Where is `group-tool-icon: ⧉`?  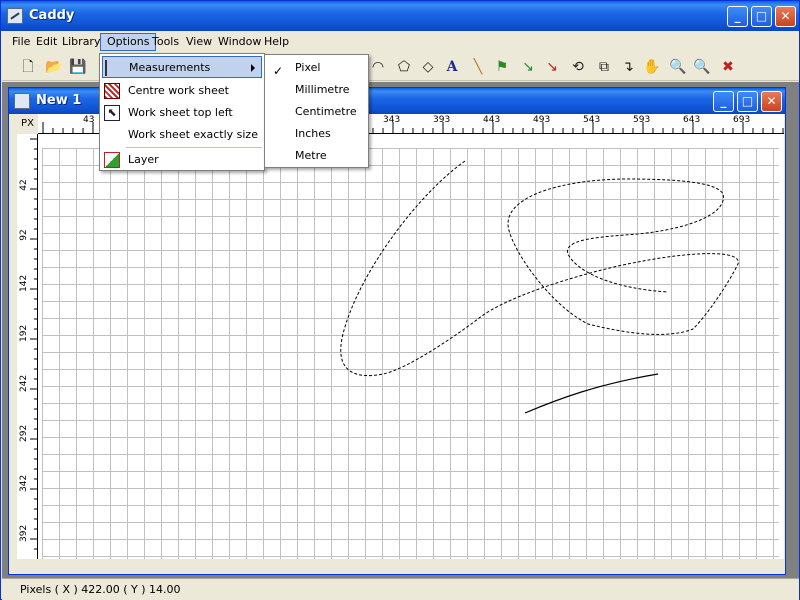
group-tool-icon: ⧉ is located at coordinates (604, 67).